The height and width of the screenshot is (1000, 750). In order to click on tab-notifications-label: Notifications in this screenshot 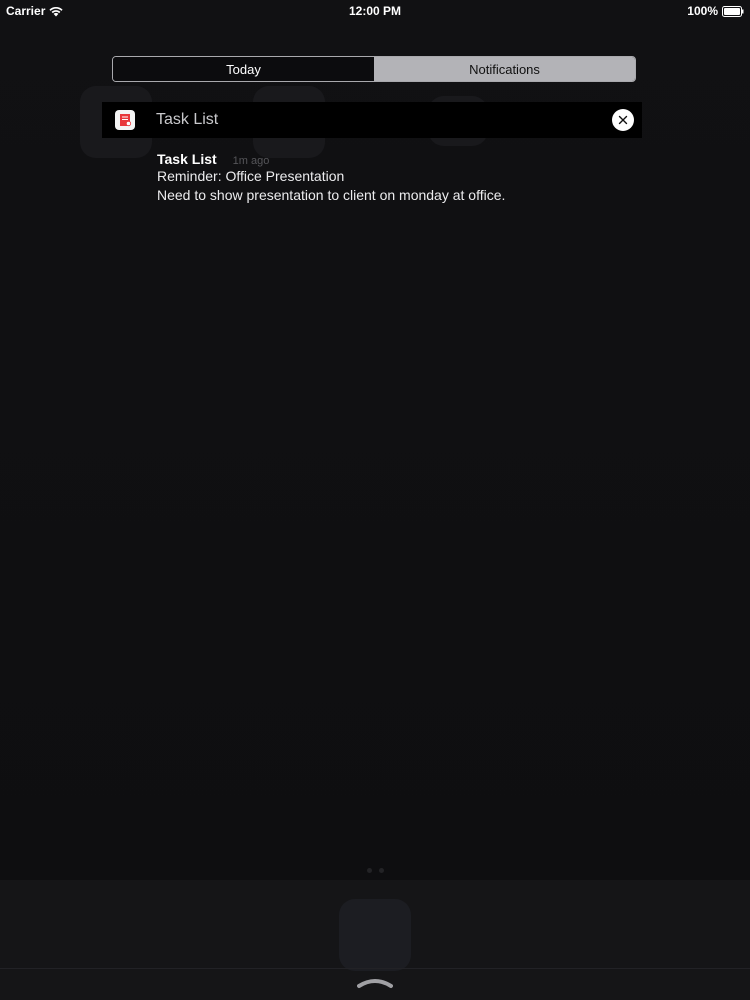, I will do `click(504, 69)`.